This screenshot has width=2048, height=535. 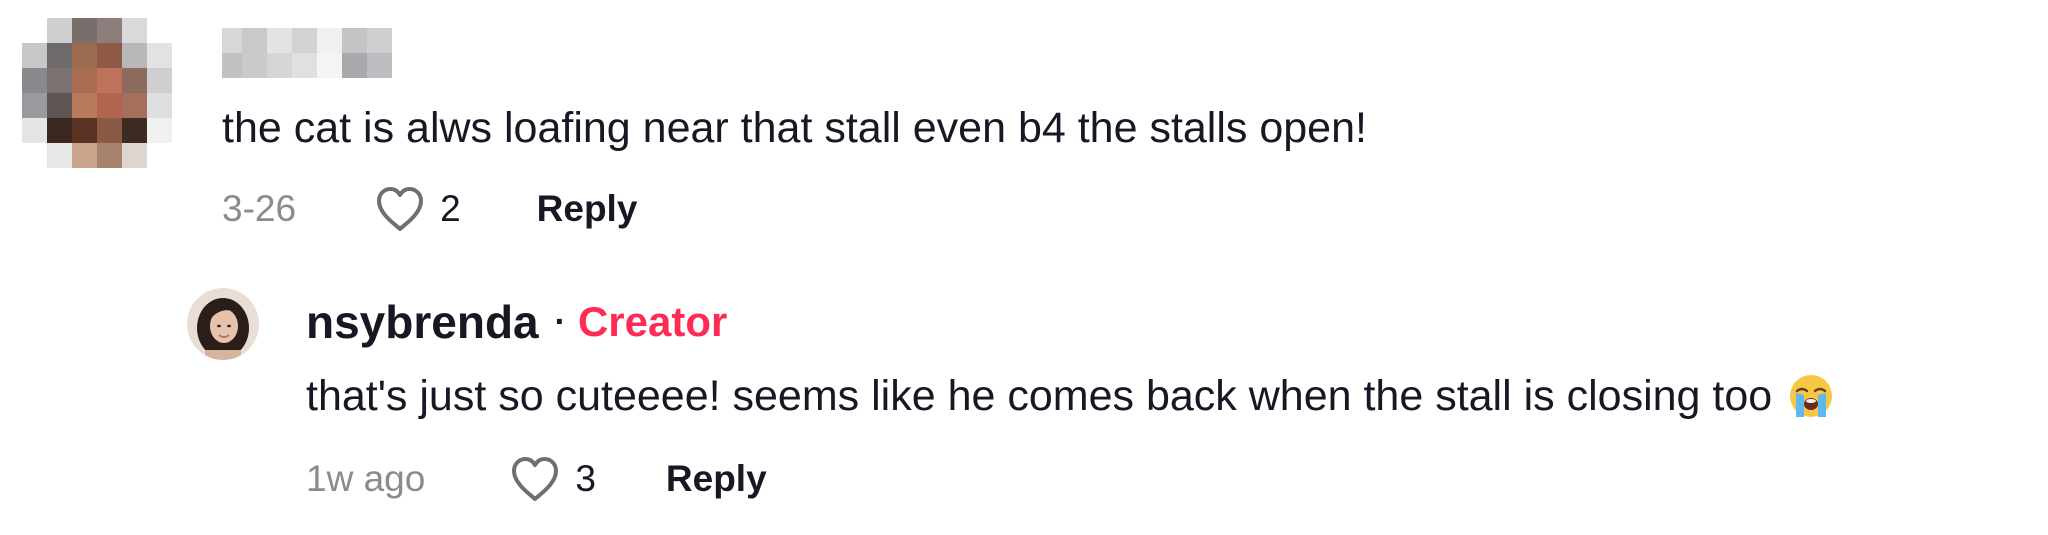 What do you see at coordinates (587, 209) in the screenshot?
I see `reply-button: Reply` at bounding box center [587, 209].